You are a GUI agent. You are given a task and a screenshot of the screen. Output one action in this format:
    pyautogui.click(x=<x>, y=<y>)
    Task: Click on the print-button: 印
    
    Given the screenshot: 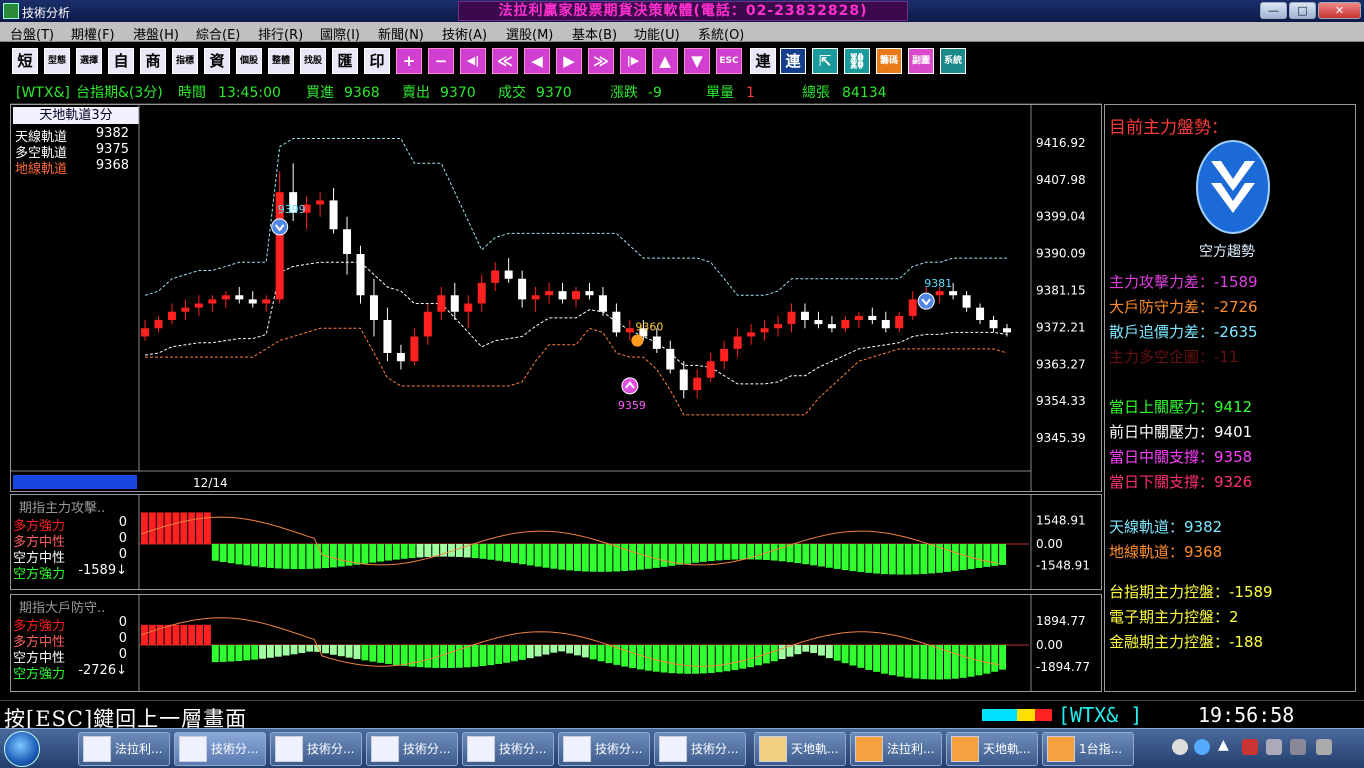 What is the action you would take?
    pyautogui.click(x=377, y=61)
    